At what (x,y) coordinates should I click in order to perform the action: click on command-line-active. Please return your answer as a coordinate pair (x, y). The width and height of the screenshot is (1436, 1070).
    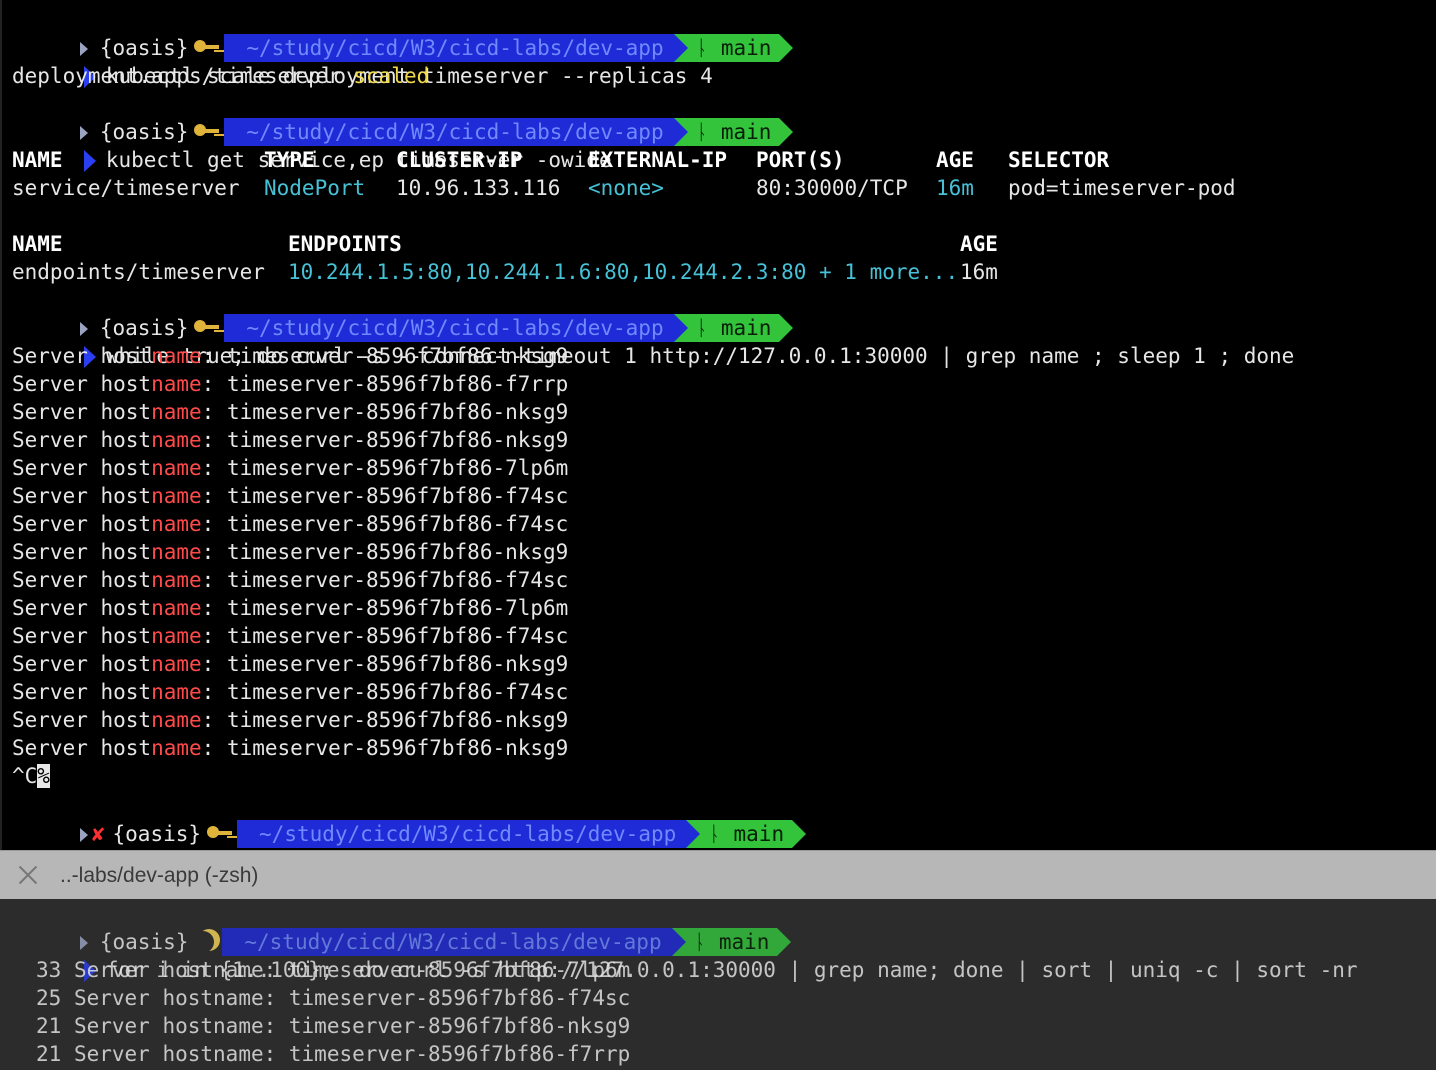
    Looking at the image, I should click on (718, 834).